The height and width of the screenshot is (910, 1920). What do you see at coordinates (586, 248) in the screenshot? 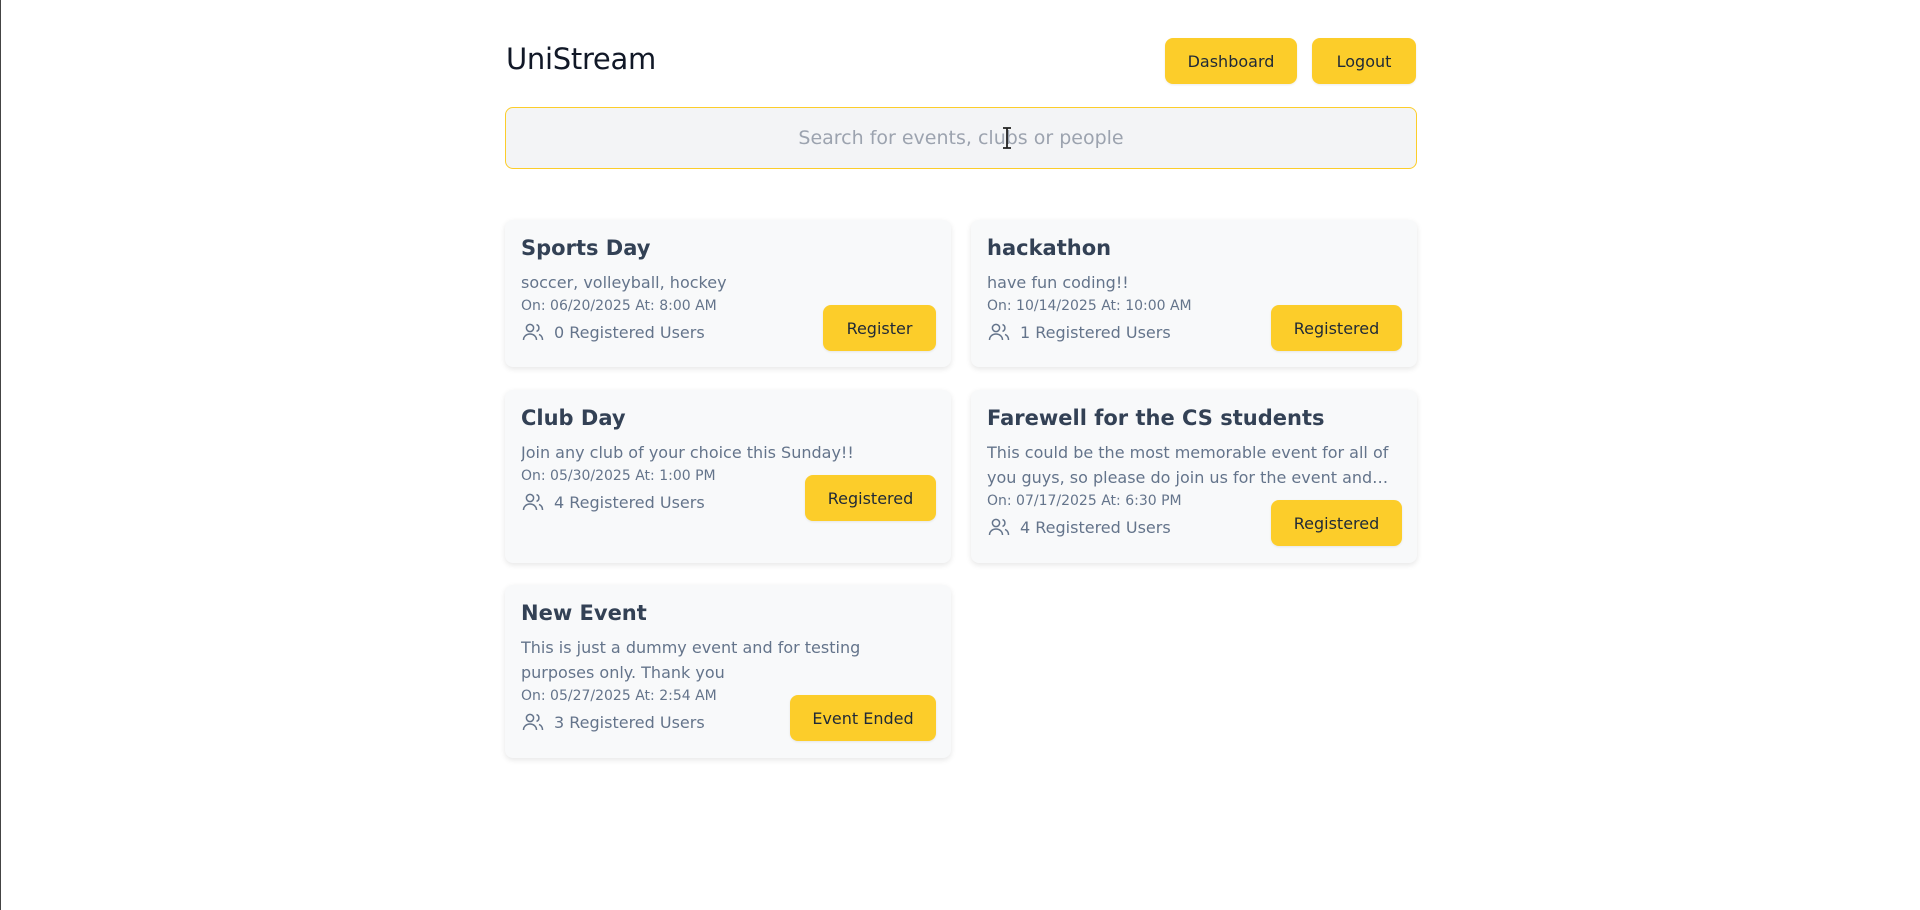
I see `event-title: Sports Day` at bounding box center [586, 248].